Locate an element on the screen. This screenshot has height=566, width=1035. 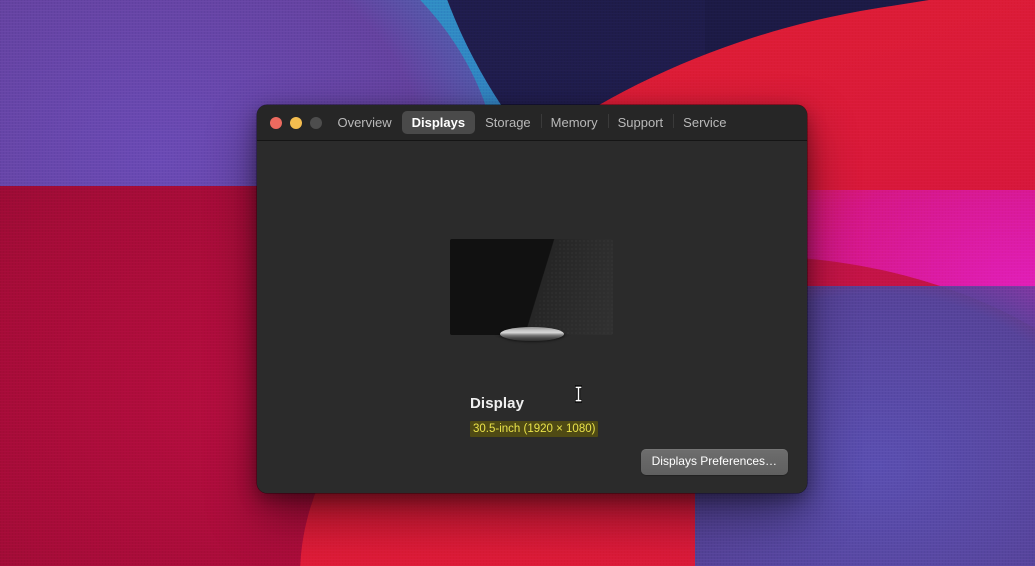
tab-support: Support is located at coordinates (640, 122).